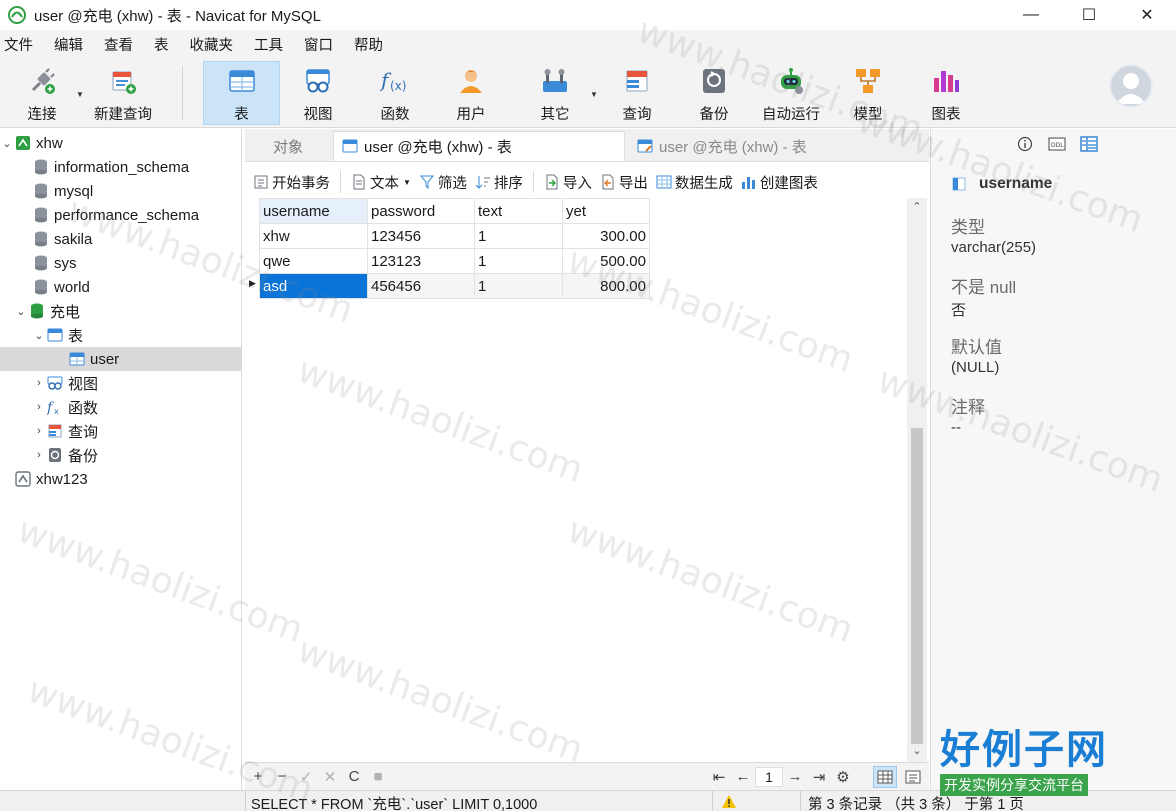 This screenshot has width=1176, height=811. Describe the element at coordinates (917, 750) in the screenshot. I see `scroll-down-icon: ⌄` at that location.